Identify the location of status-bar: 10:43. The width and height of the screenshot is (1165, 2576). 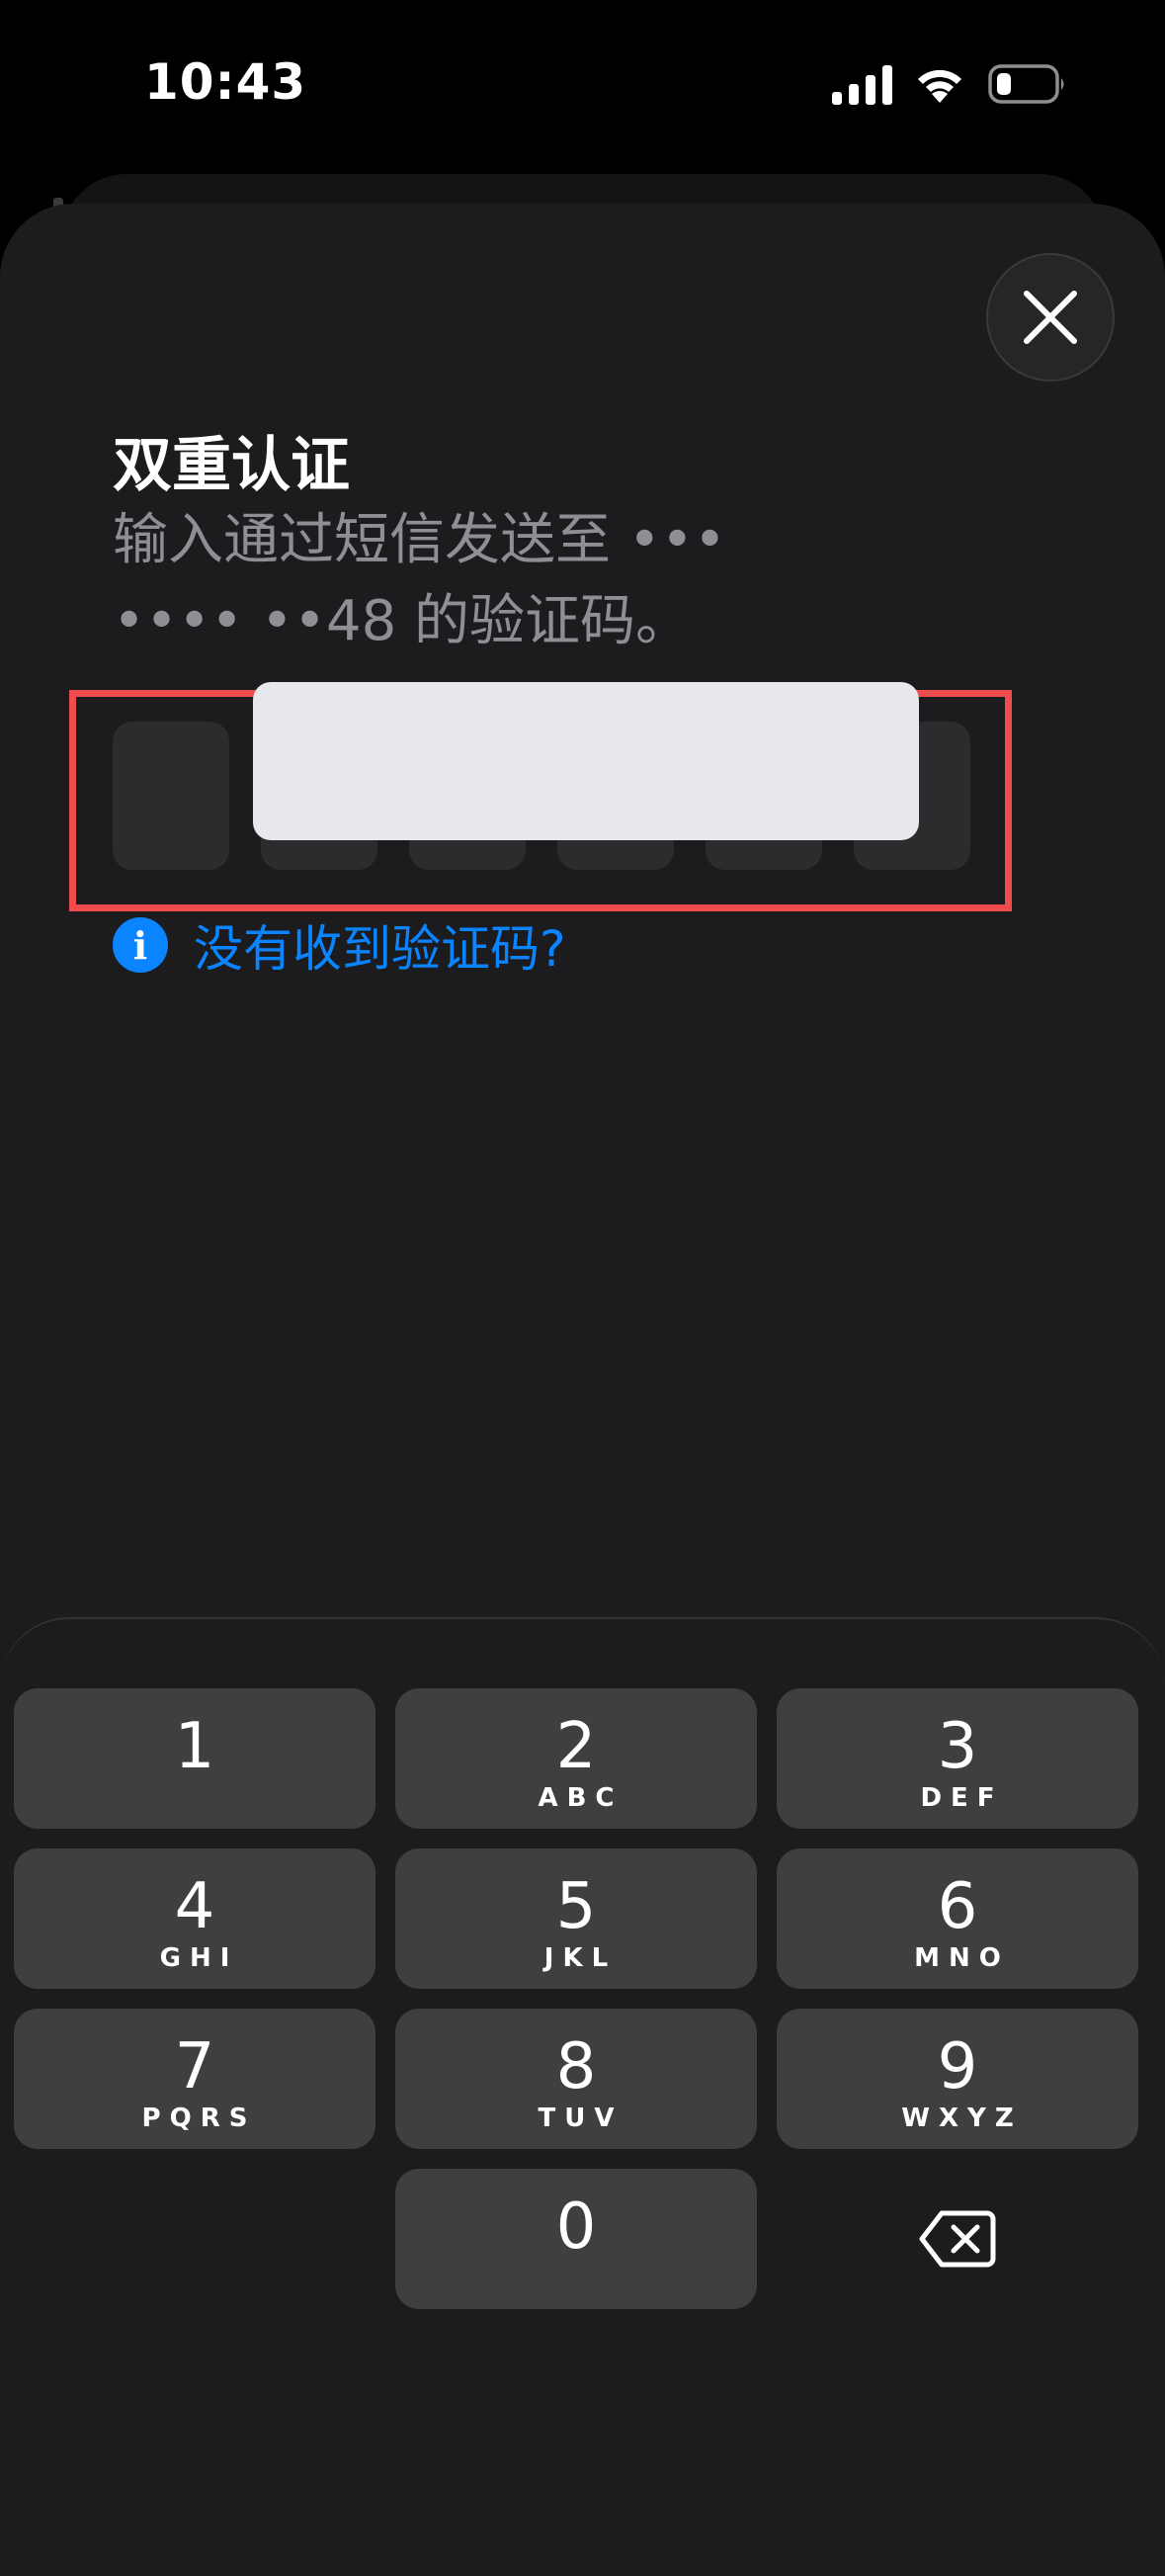
(582, 84).